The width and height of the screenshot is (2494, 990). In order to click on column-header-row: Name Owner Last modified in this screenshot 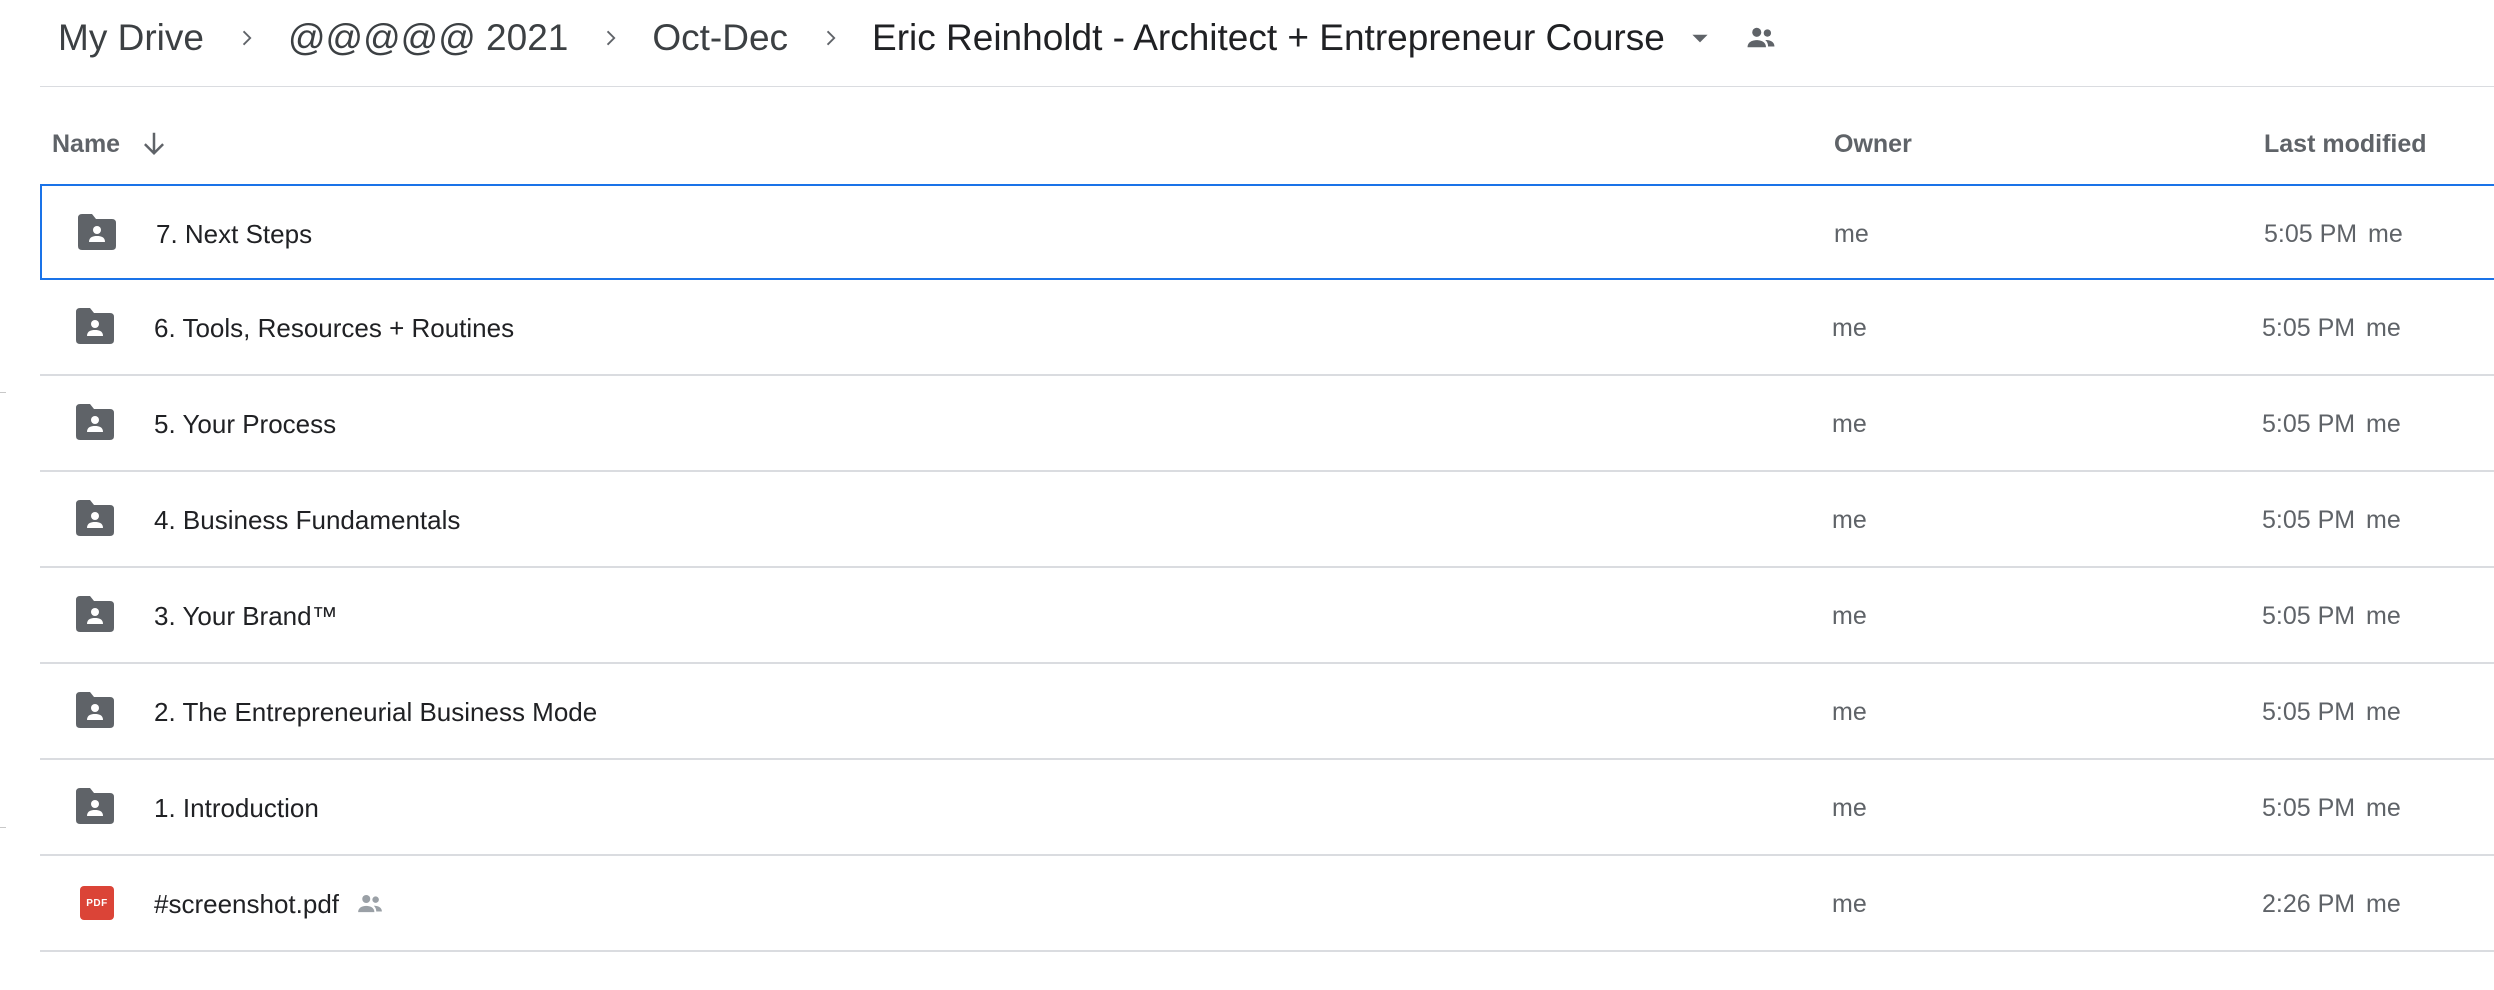, I will do `click(1267, 144)`.